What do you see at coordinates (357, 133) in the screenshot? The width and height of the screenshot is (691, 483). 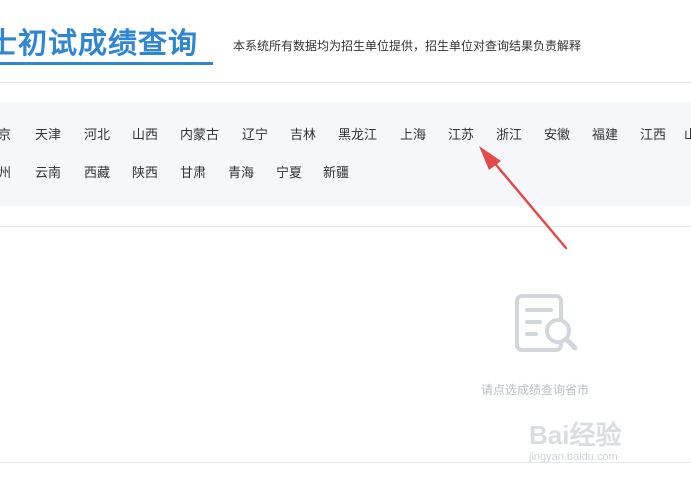 I see `province-heilongjiang: 黑龙江` at bounding box center [357, 133].